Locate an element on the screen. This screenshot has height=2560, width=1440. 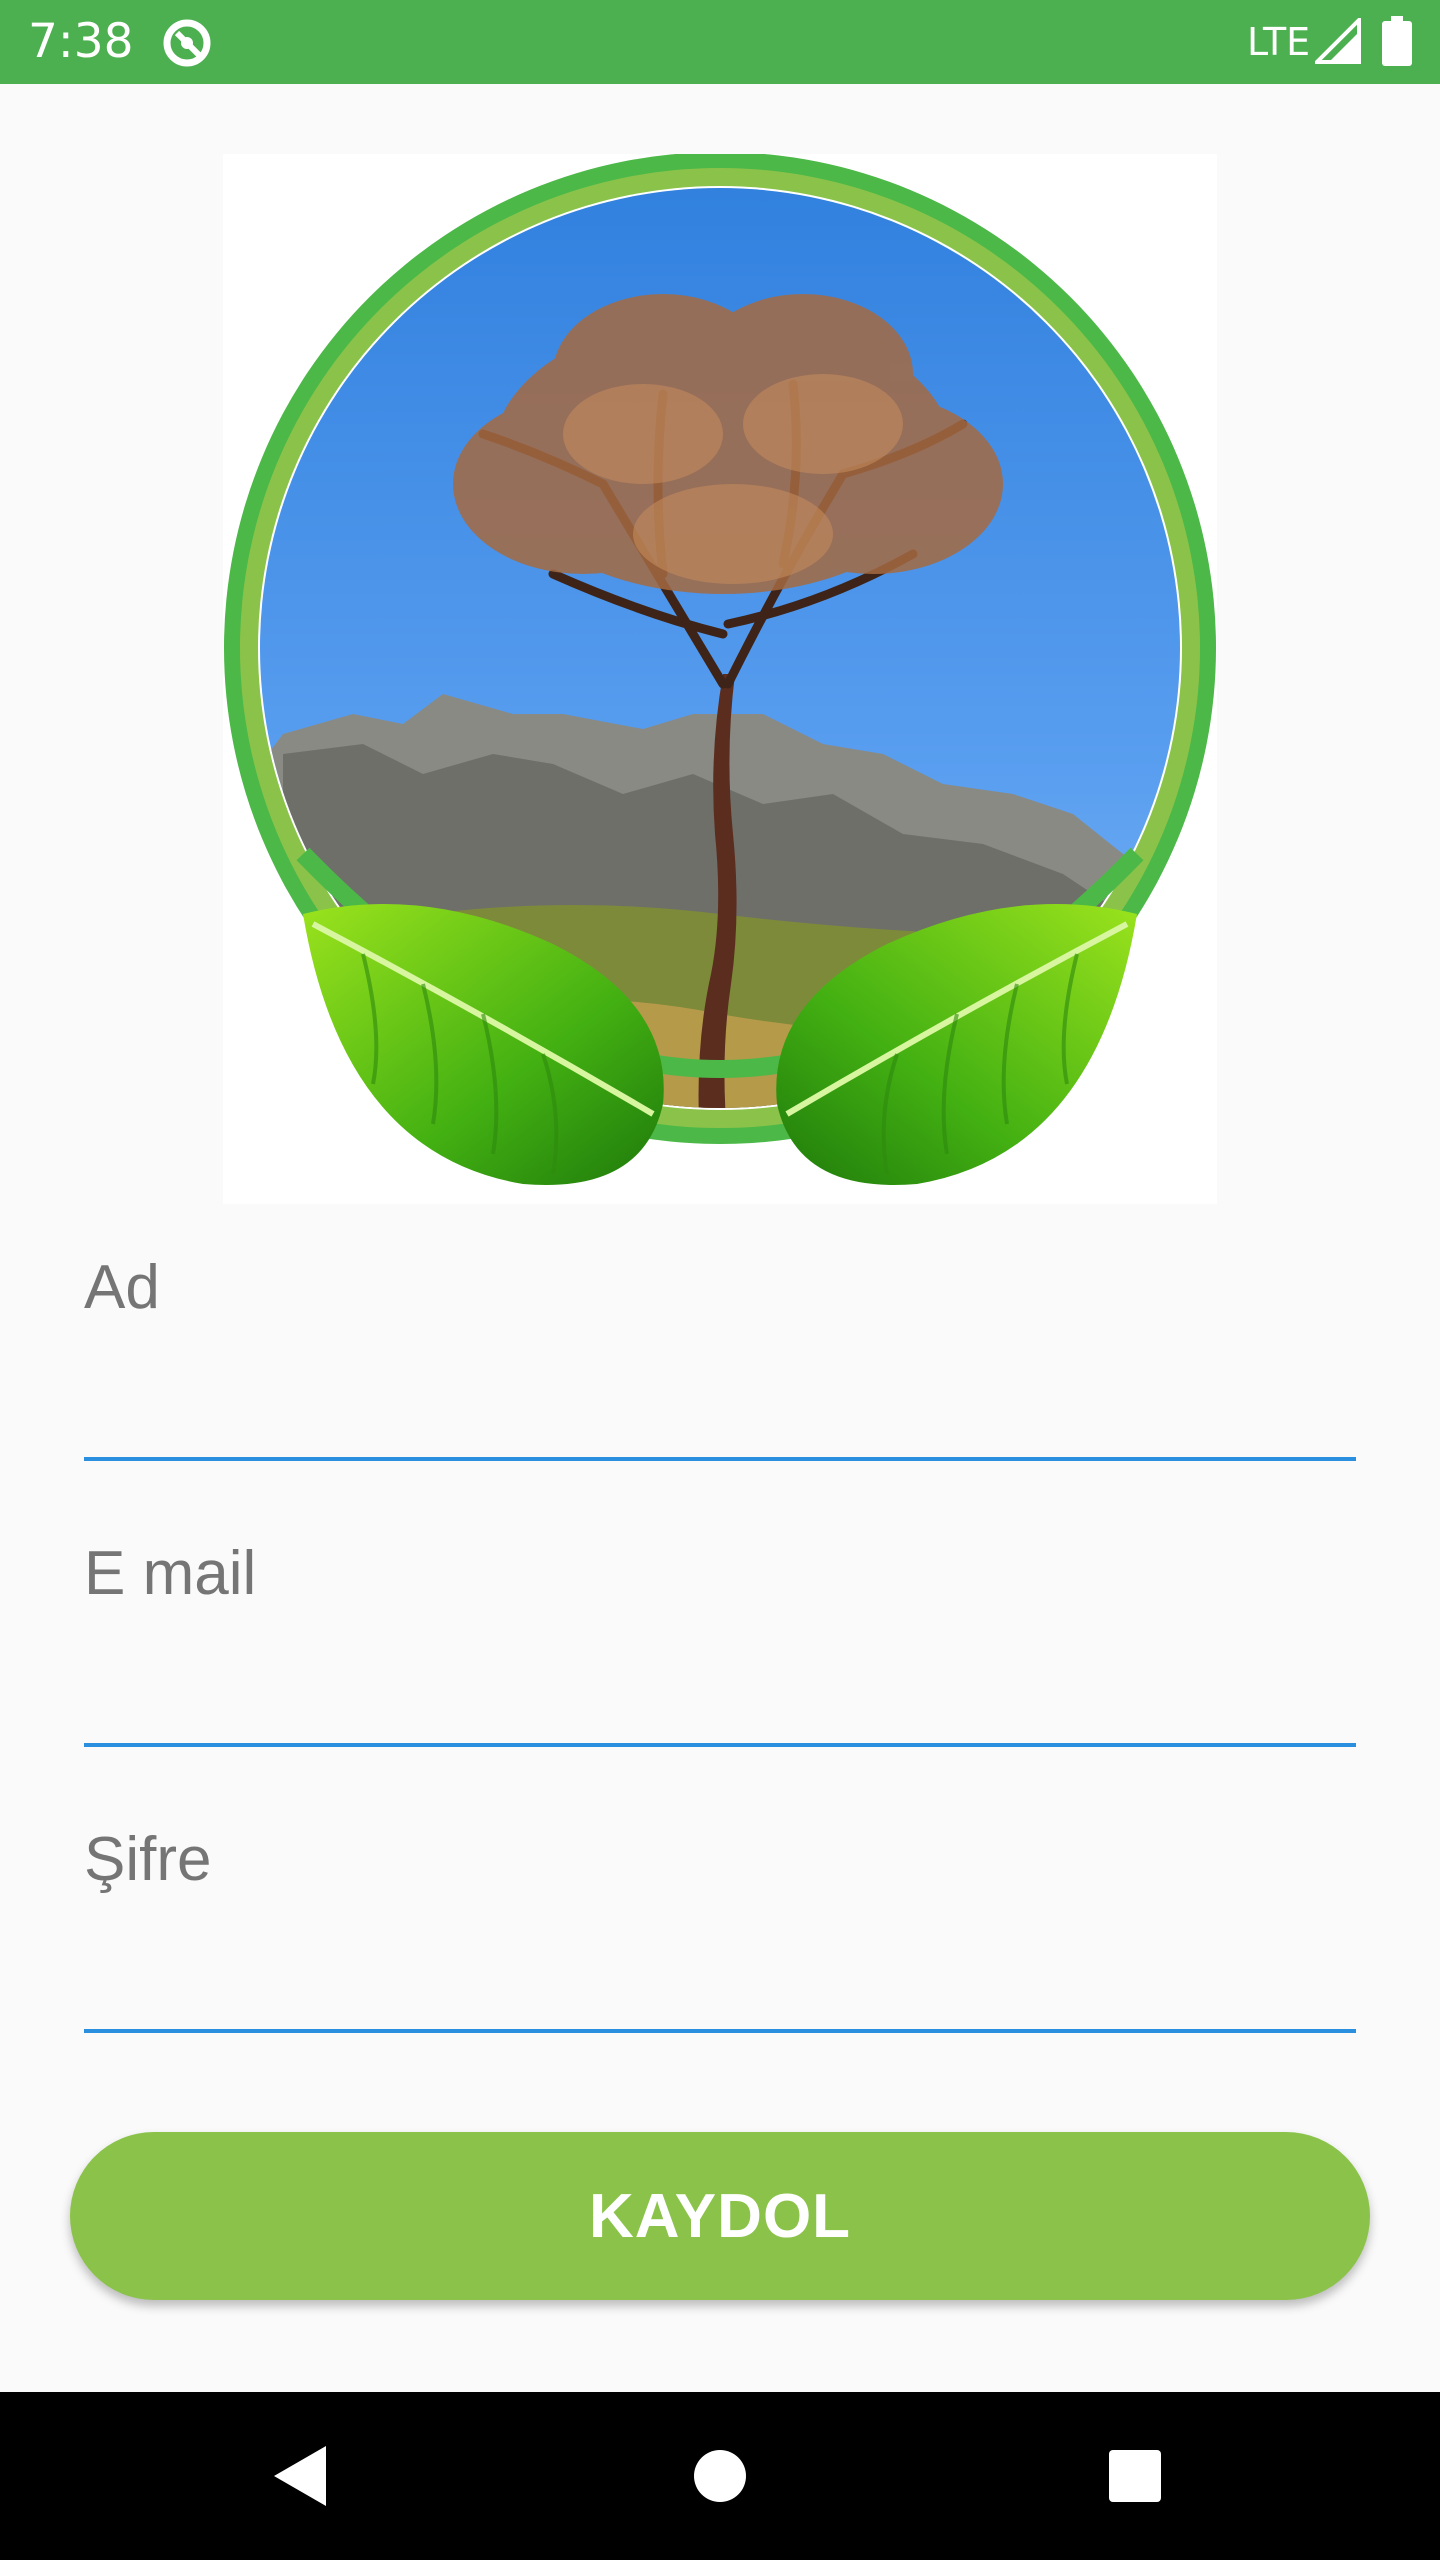
name-input is located at coordinates (720, 1400).